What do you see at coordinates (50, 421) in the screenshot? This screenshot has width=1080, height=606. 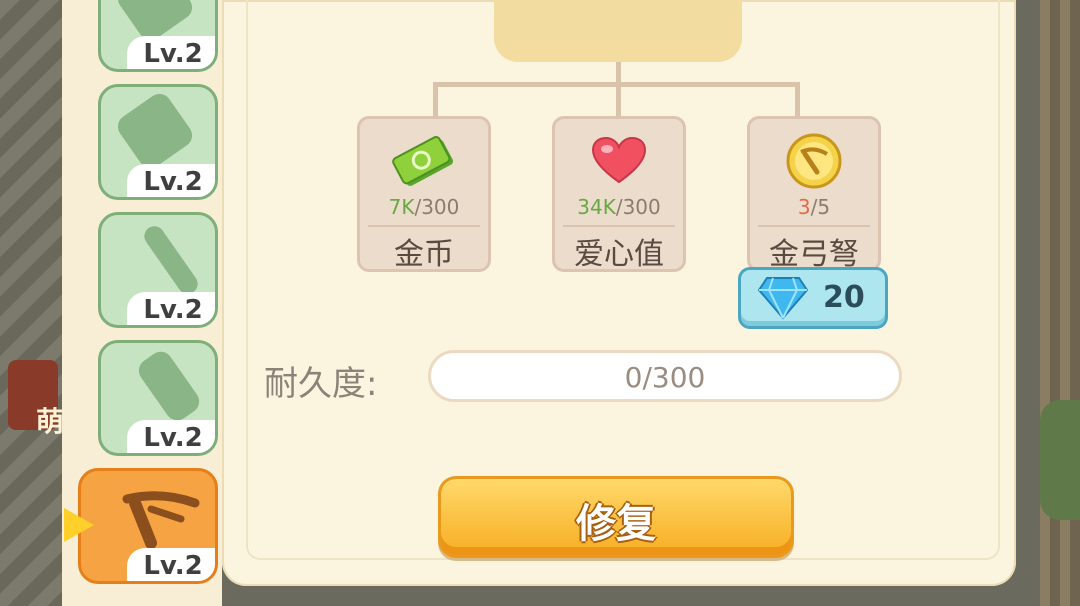 I see `background-sign-text: 萌` at bounding box center [50, 421].